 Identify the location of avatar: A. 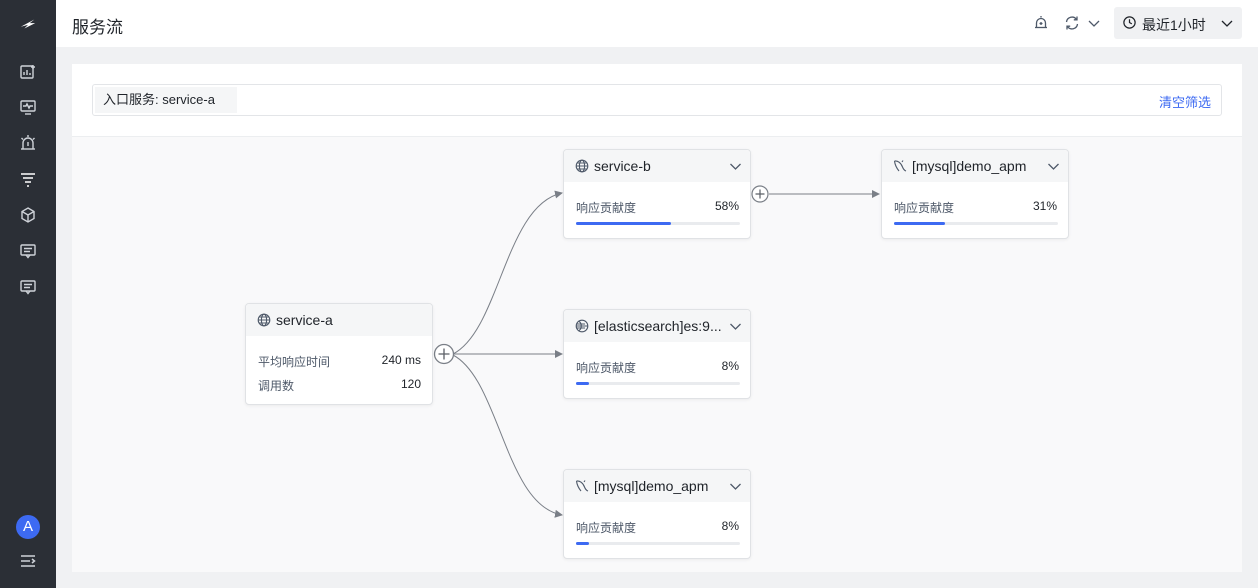
(28, 527).